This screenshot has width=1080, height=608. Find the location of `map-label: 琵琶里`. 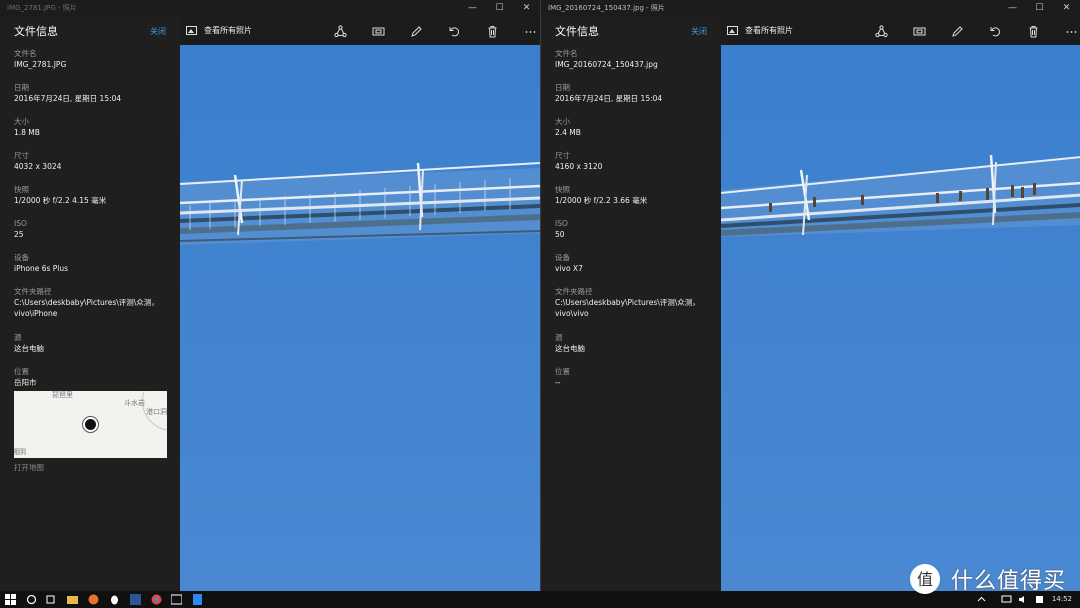

map-label: 琵琶里 is located at coordinates (62, 395).